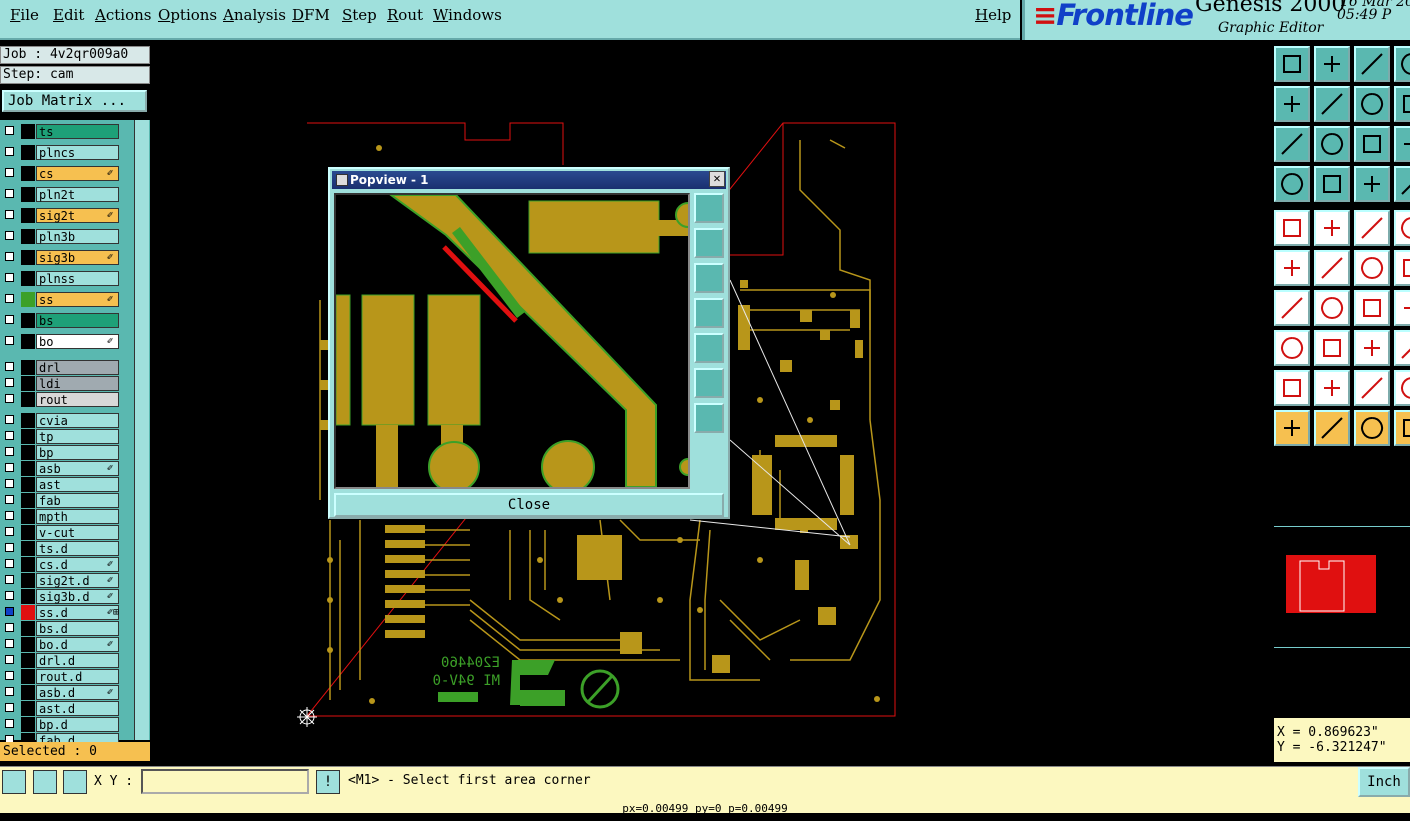  What do you see at coordinates (529, 505) in the screenshot?
I see `popview-close-button: Close` at bounding box center [529, 505].